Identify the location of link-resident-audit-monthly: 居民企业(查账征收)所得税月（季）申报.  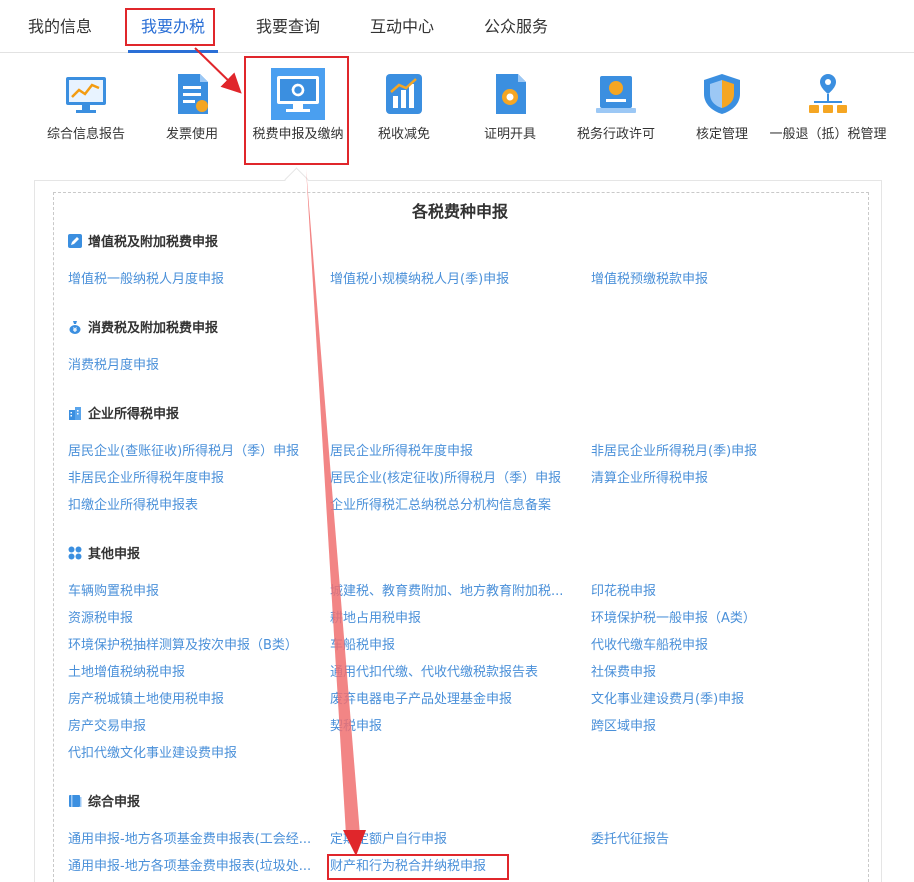
(183, 452).